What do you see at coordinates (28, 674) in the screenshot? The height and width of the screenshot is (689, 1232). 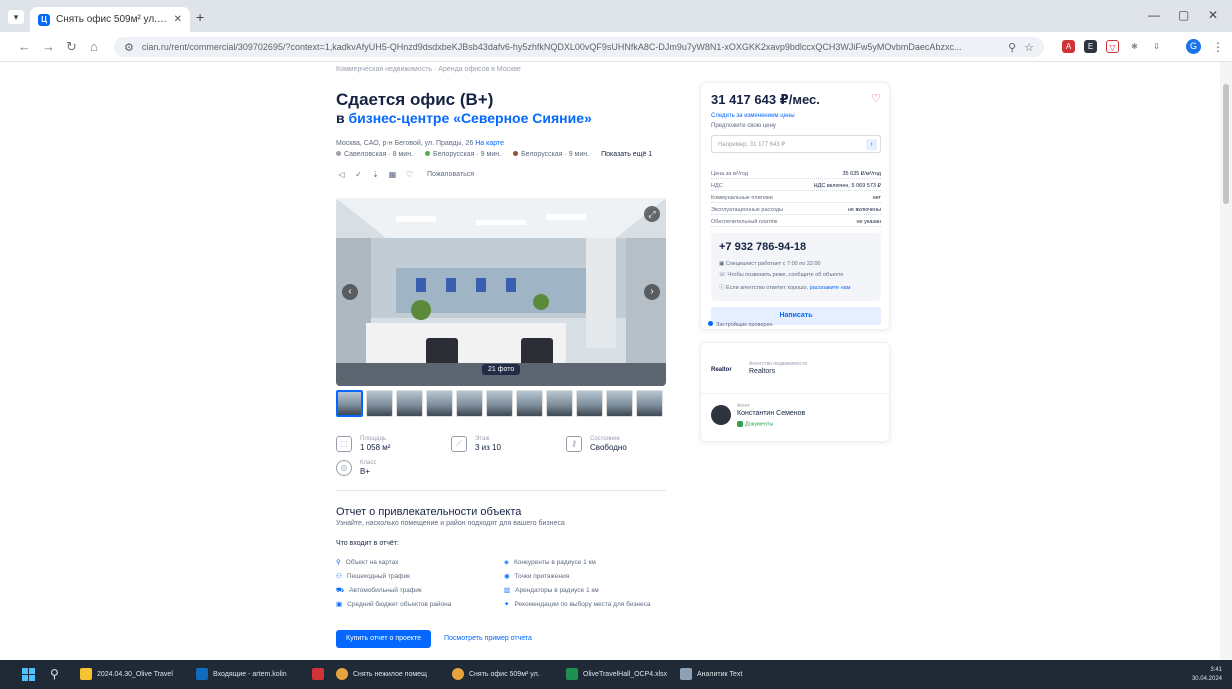 I see `windows-start-icon` at bounding box center [28, 674].